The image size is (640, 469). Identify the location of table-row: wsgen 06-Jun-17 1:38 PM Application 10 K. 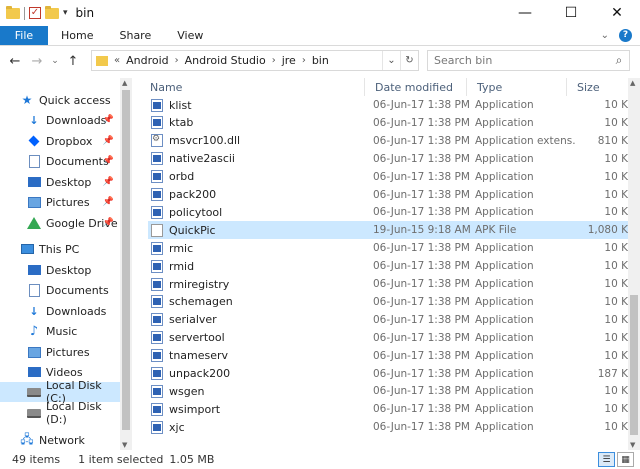
(388, 391).